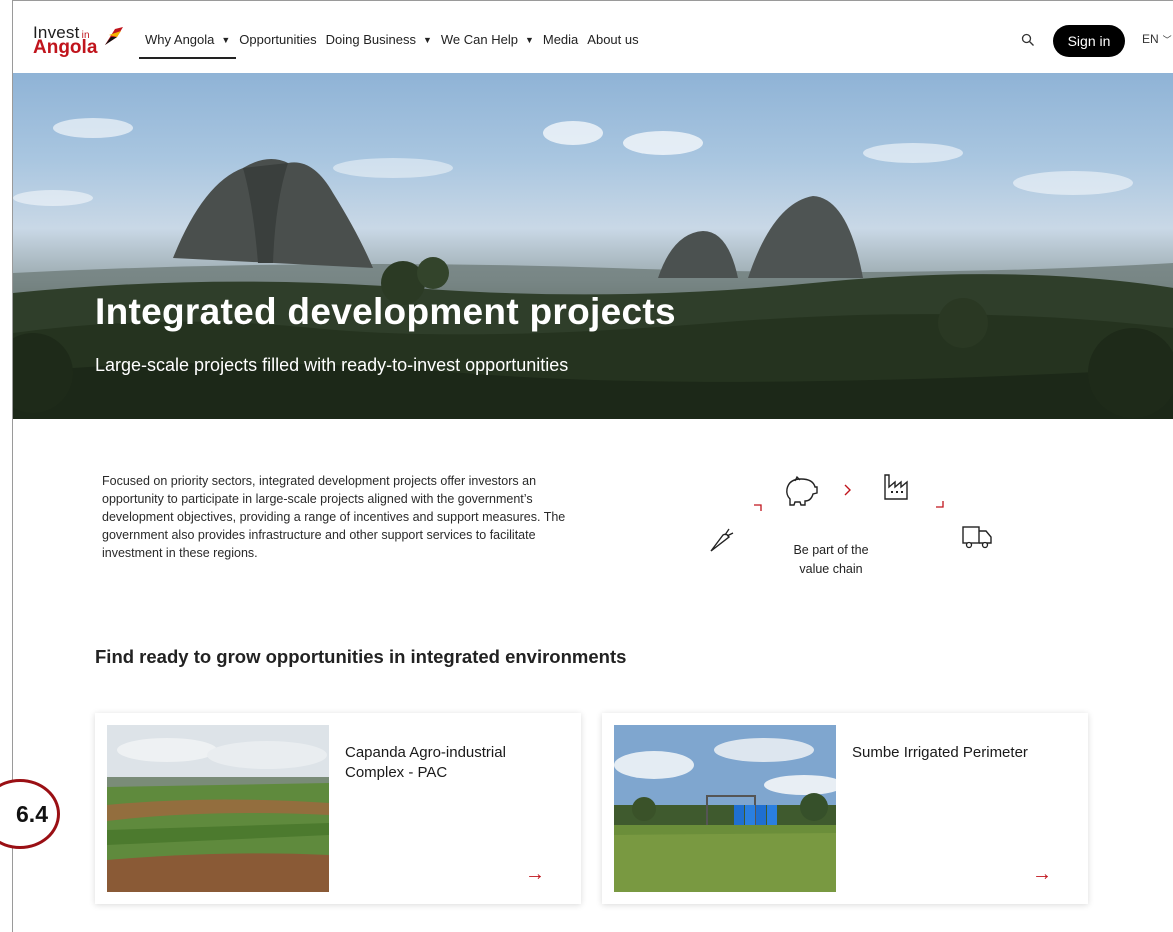 The image size is (1173, 932). I want to click on value-chain-caption: Be part of the value chain, so click(831, 560).